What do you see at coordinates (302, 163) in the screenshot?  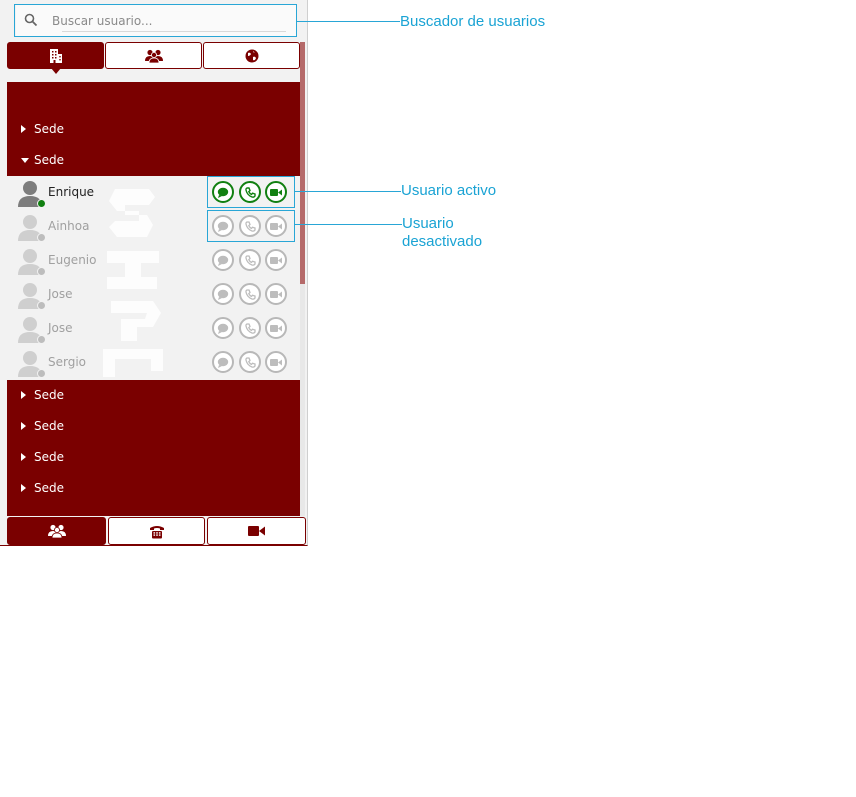 I see `scrollbar-thumb` at bounding box center [302, 163].